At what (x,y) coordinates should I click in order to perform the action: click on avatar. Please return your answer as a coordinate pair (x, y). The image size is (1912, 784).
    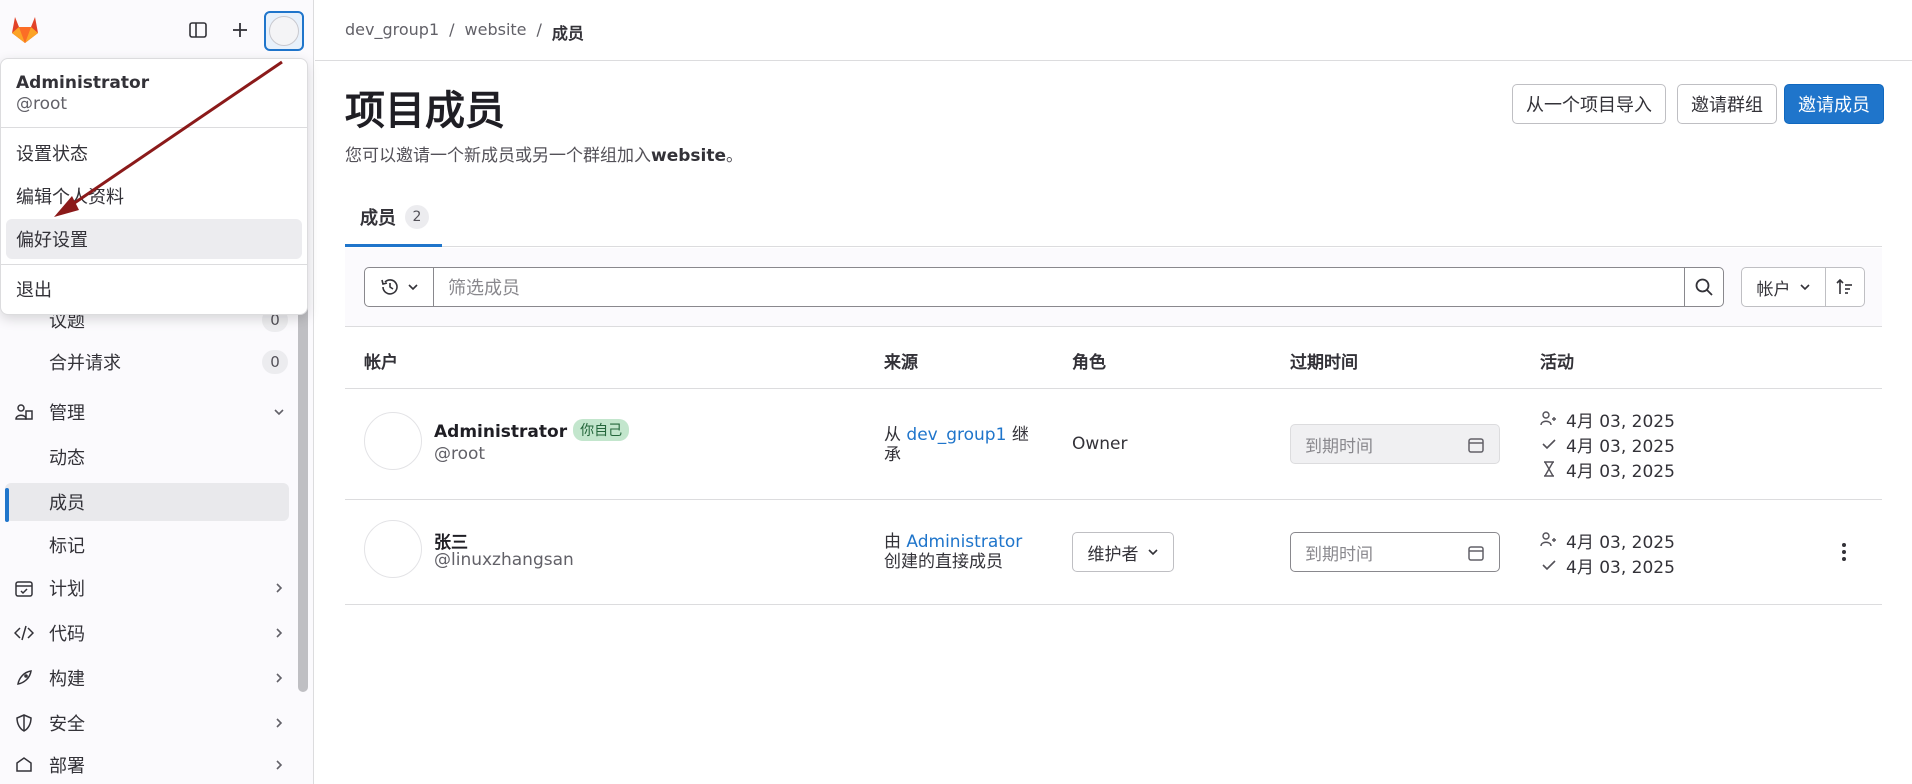
    Looking at the image, I should click on (284, 31).